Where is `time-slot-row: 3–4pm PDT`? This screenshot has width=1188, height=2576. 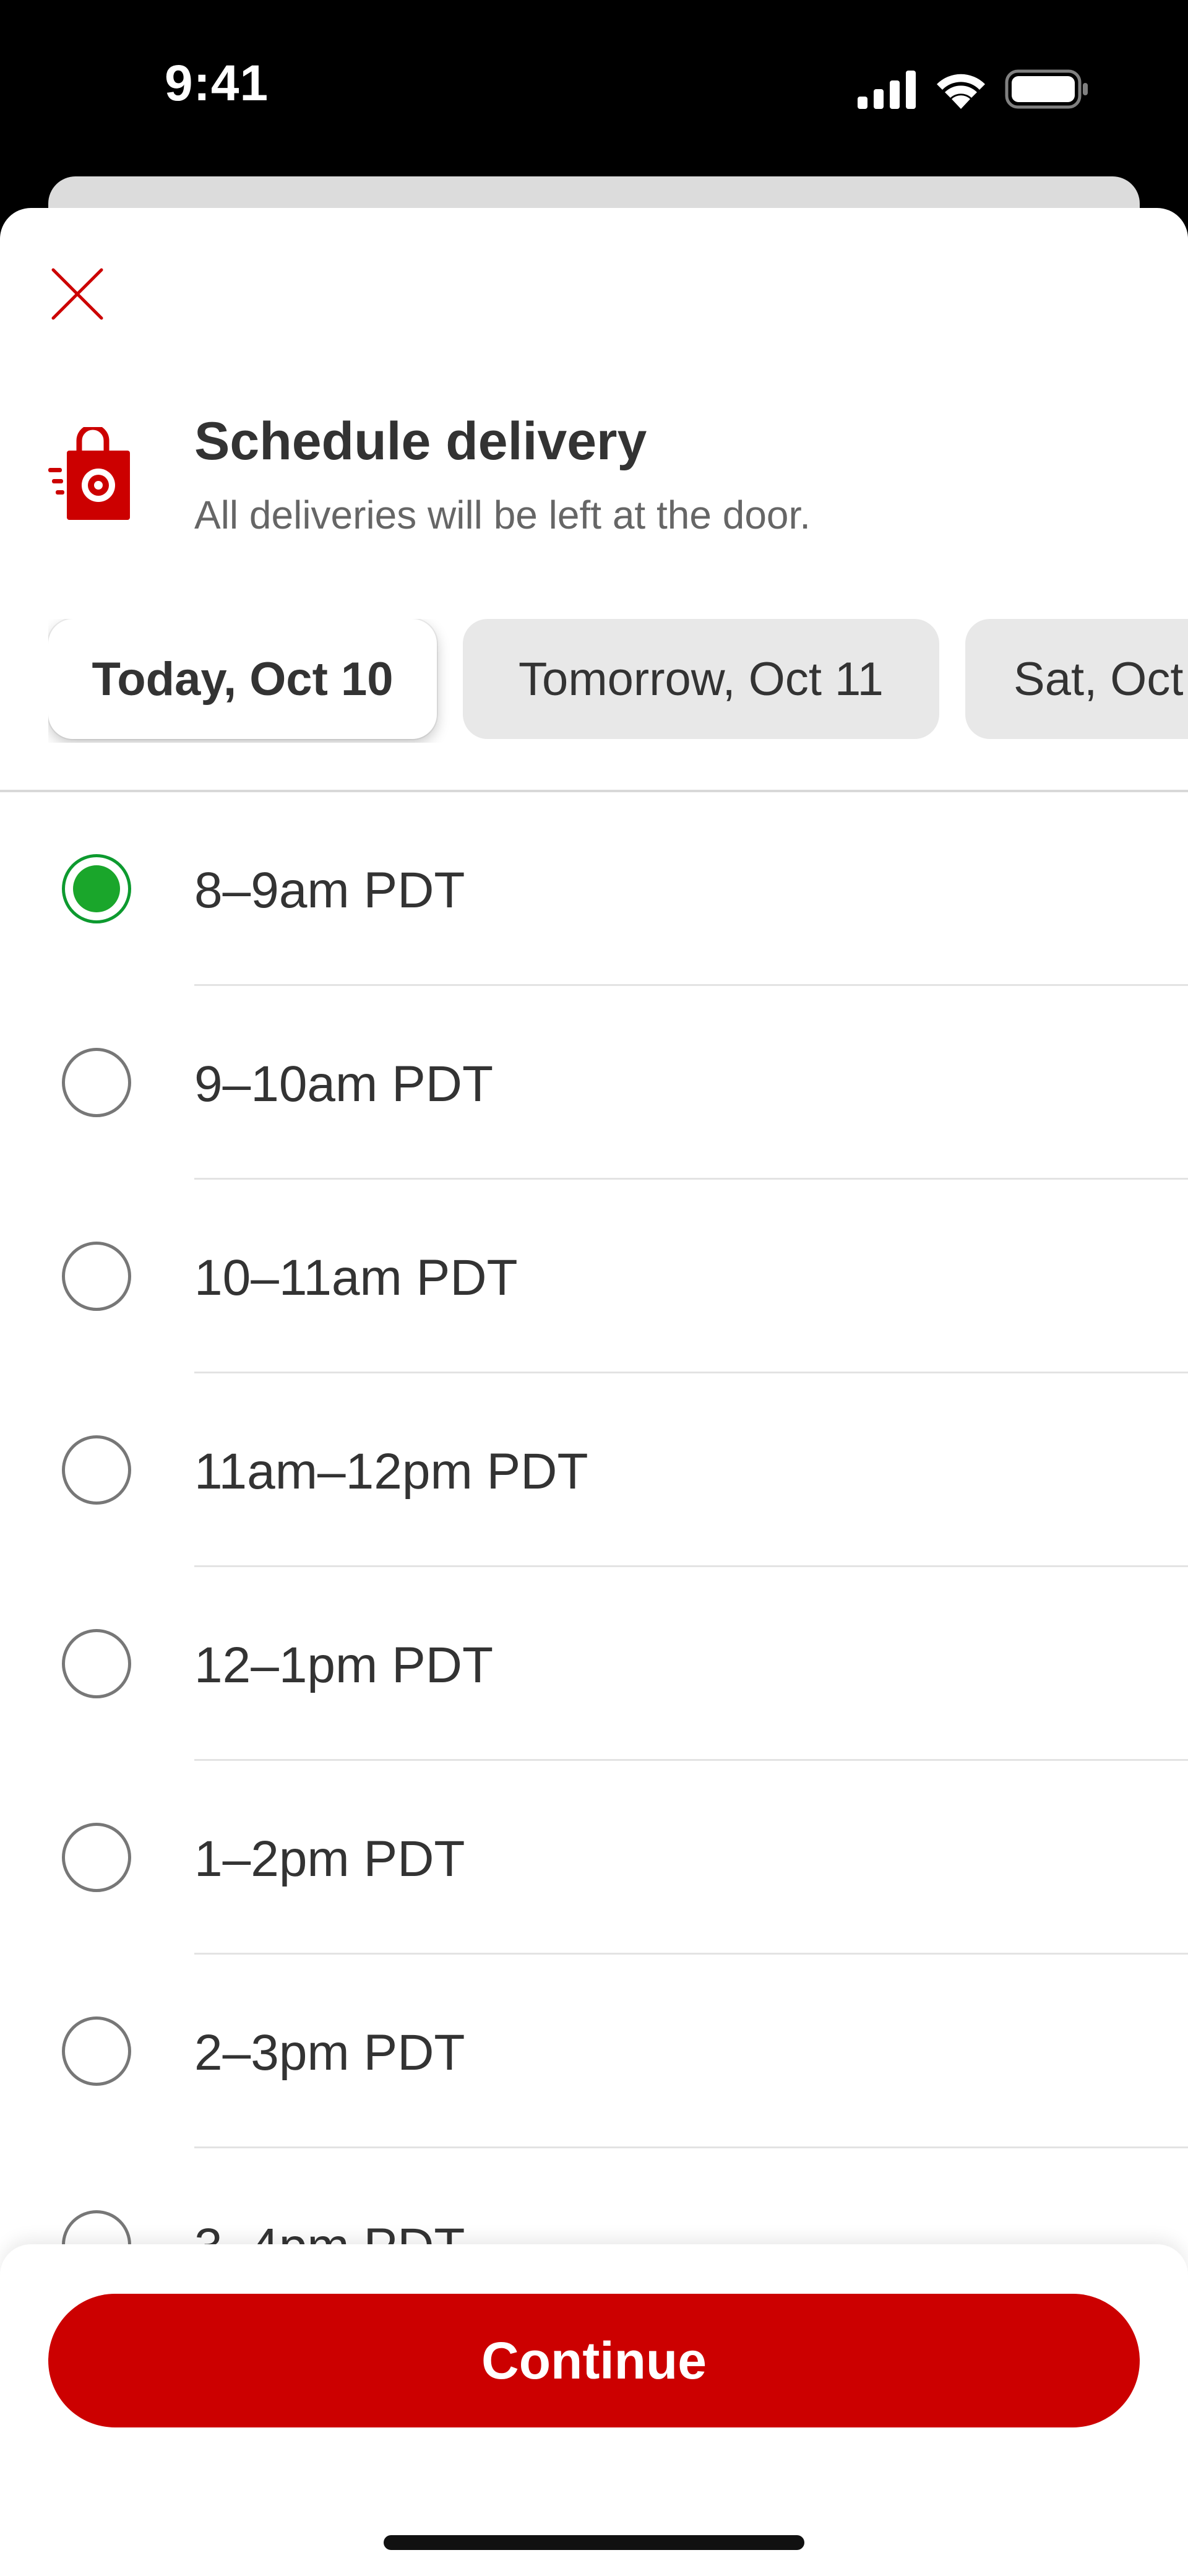 time-slot-row: 3–4pm PDT is located at coordinates (594, 2197).